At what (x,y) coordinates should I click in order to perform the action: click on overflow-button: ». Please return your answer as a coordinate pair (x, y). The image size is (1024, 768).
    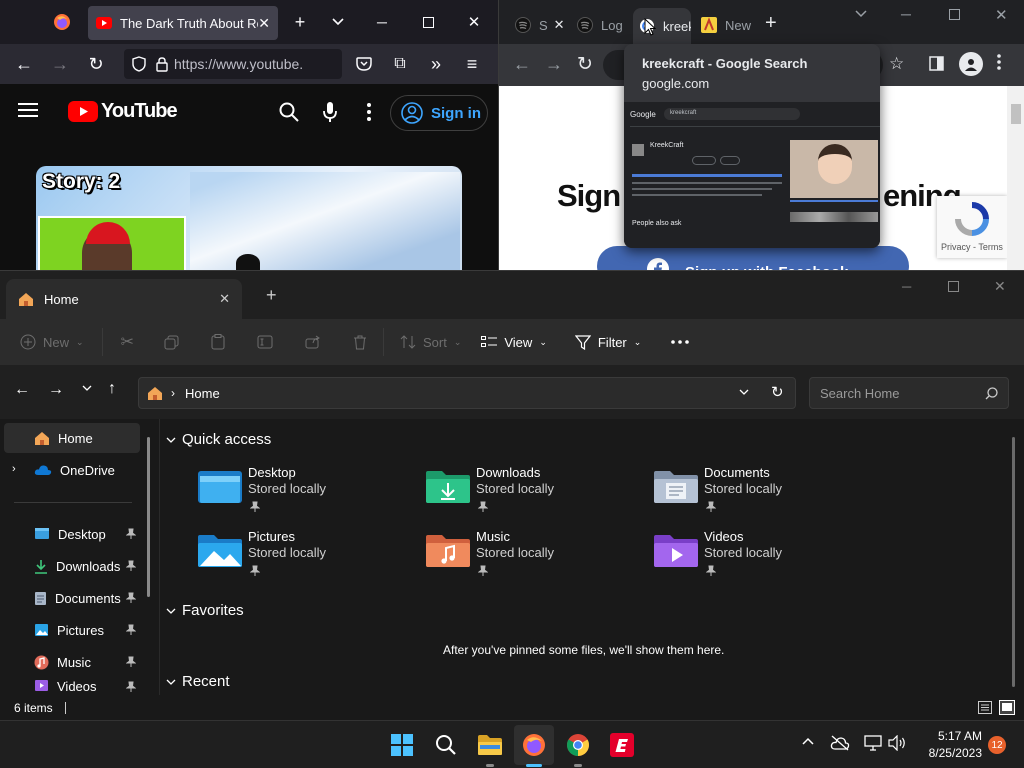
    Looking at the image, I should click on (436, 64).